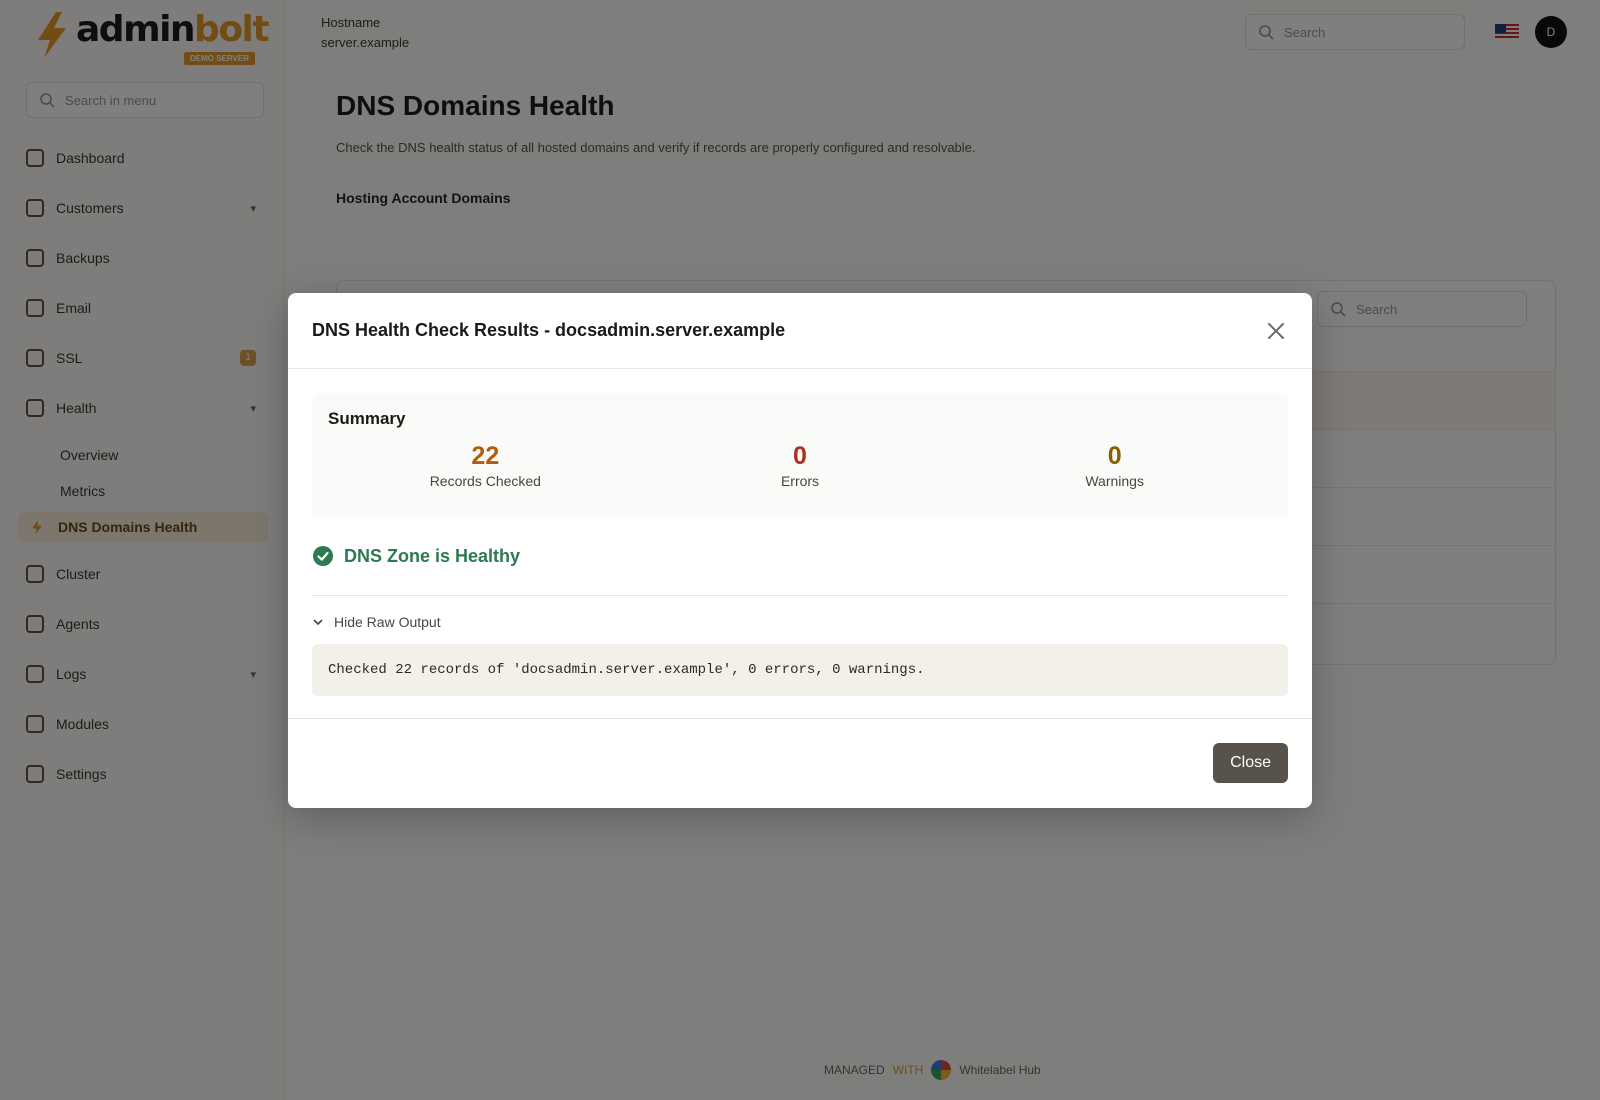  I want to click on stat-value: 22, so click(485, 456).